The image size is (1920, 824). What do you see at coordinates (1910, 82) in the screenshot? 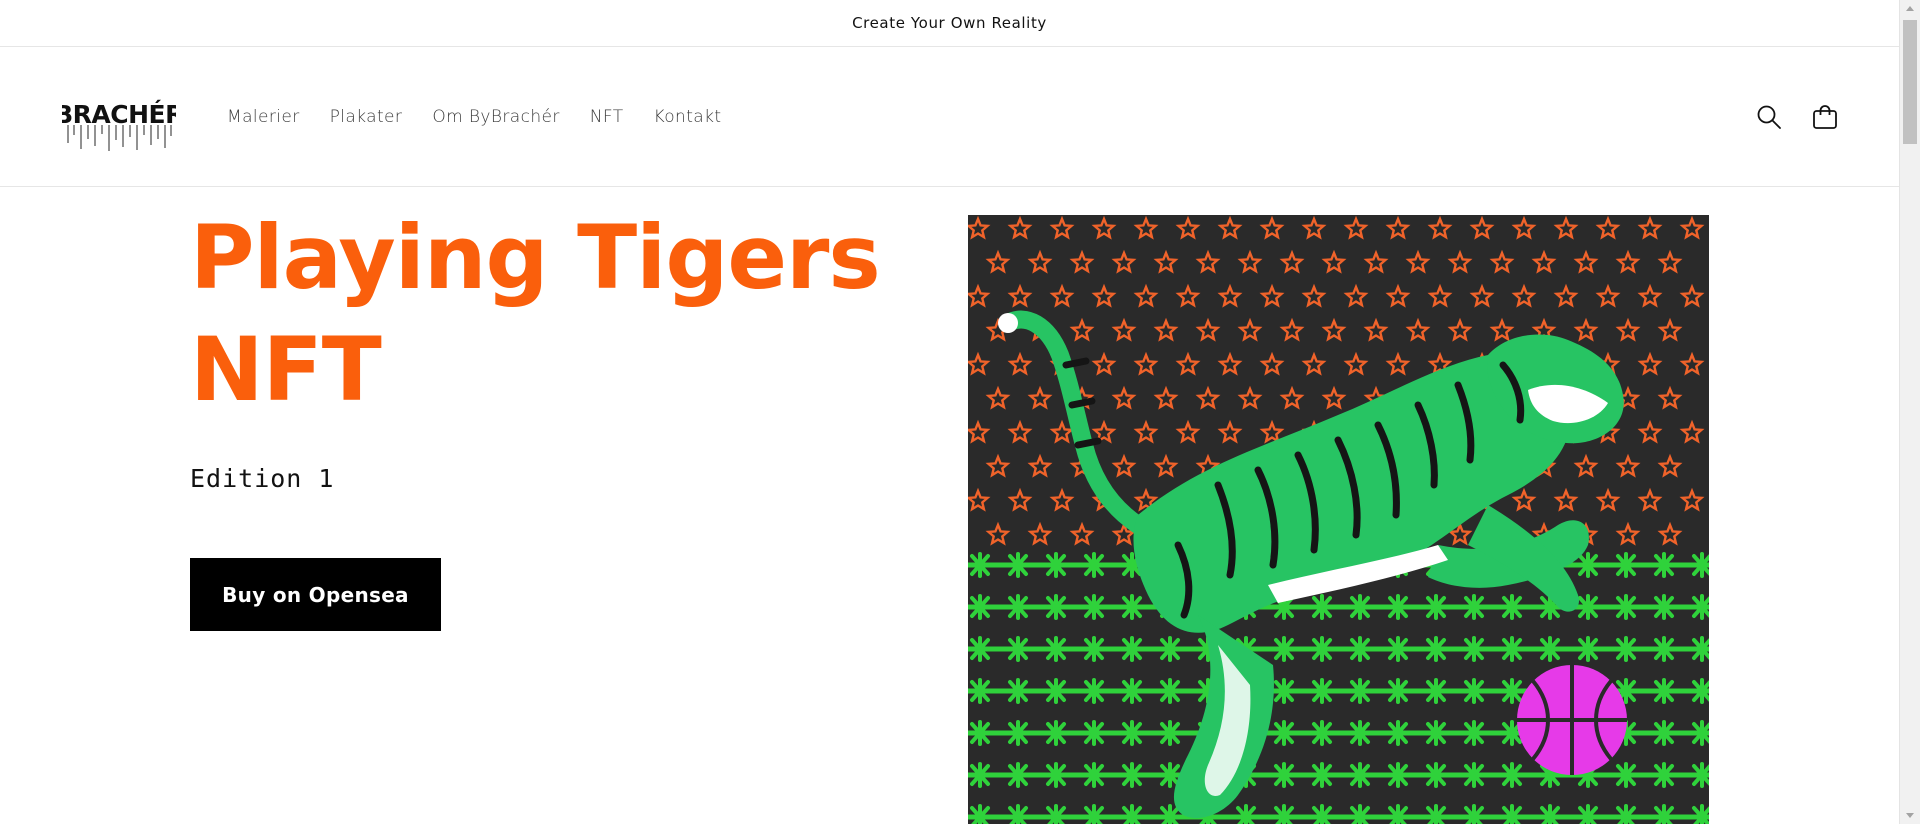
I see `scrollbar-thumb` at bounding box center [1910, 82].